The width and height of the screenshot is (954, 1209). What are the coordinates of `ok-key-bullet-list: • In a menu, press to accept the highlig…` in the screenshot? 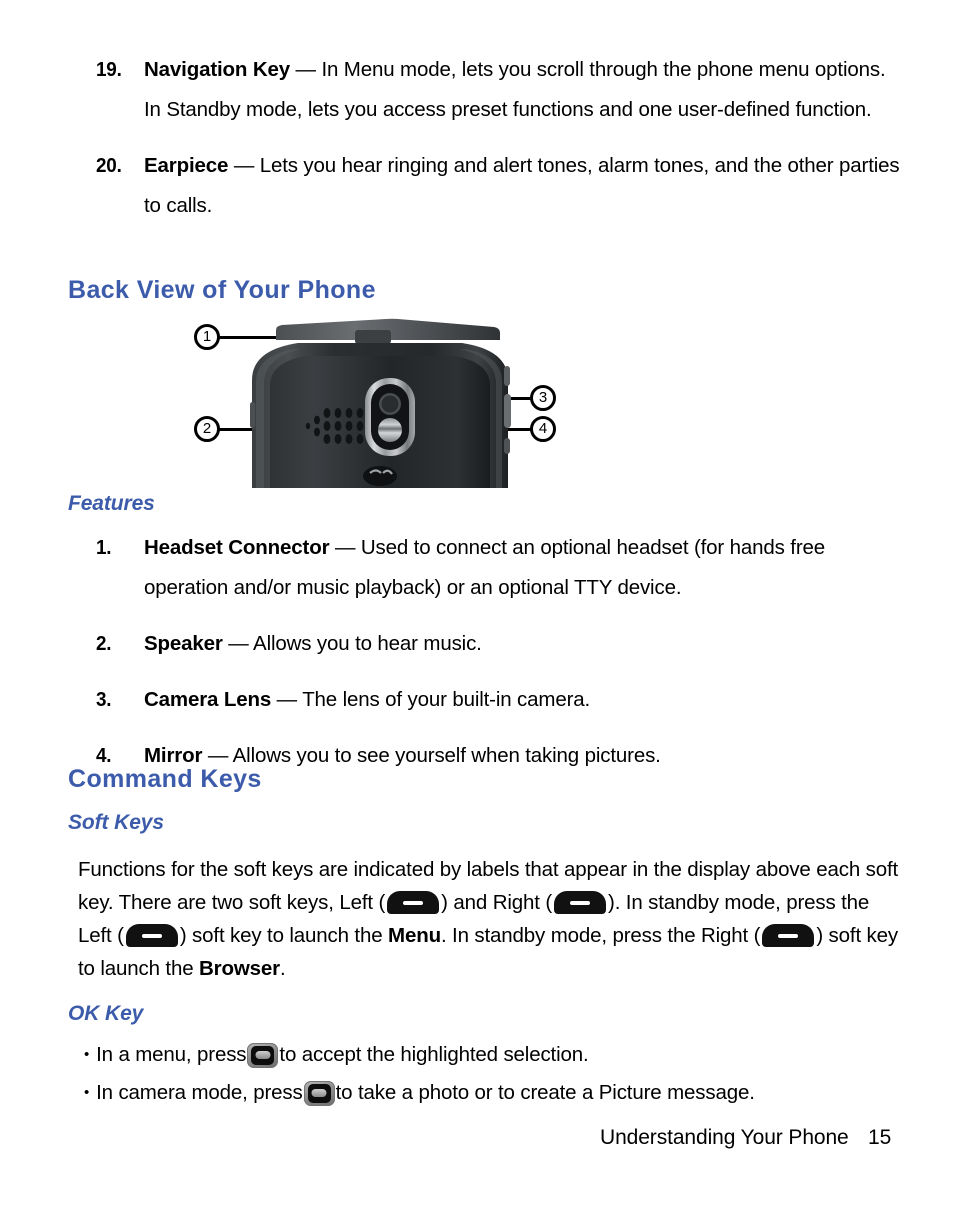 It's located at (504, 1074).